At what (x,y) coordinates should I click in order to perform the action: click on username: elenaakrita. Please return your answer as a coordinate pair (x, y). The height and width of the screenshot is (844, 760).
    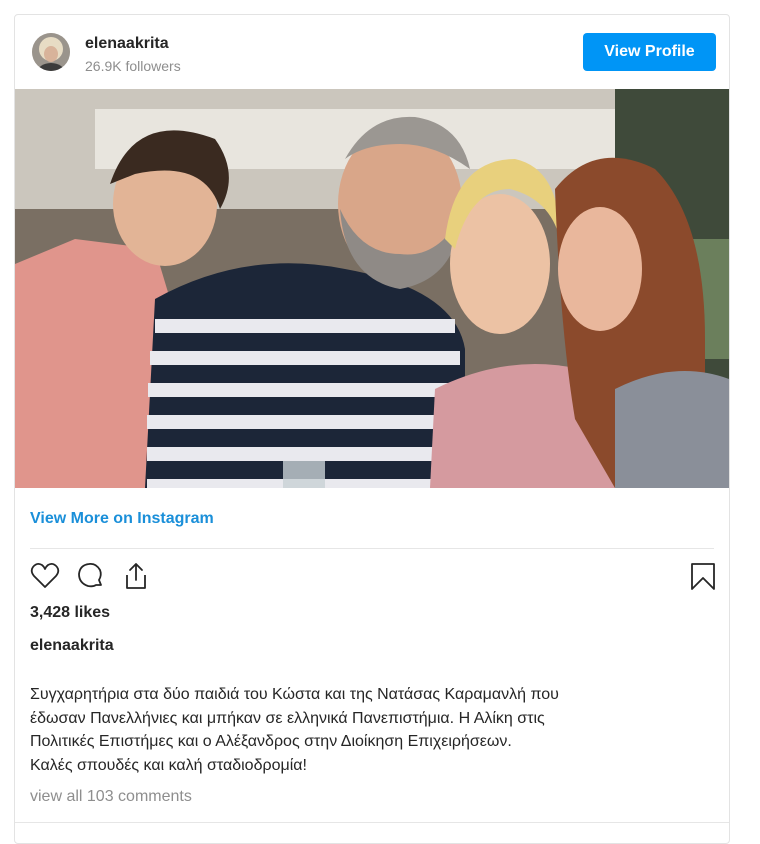
    Looking at the image, I should click on (127, 44).